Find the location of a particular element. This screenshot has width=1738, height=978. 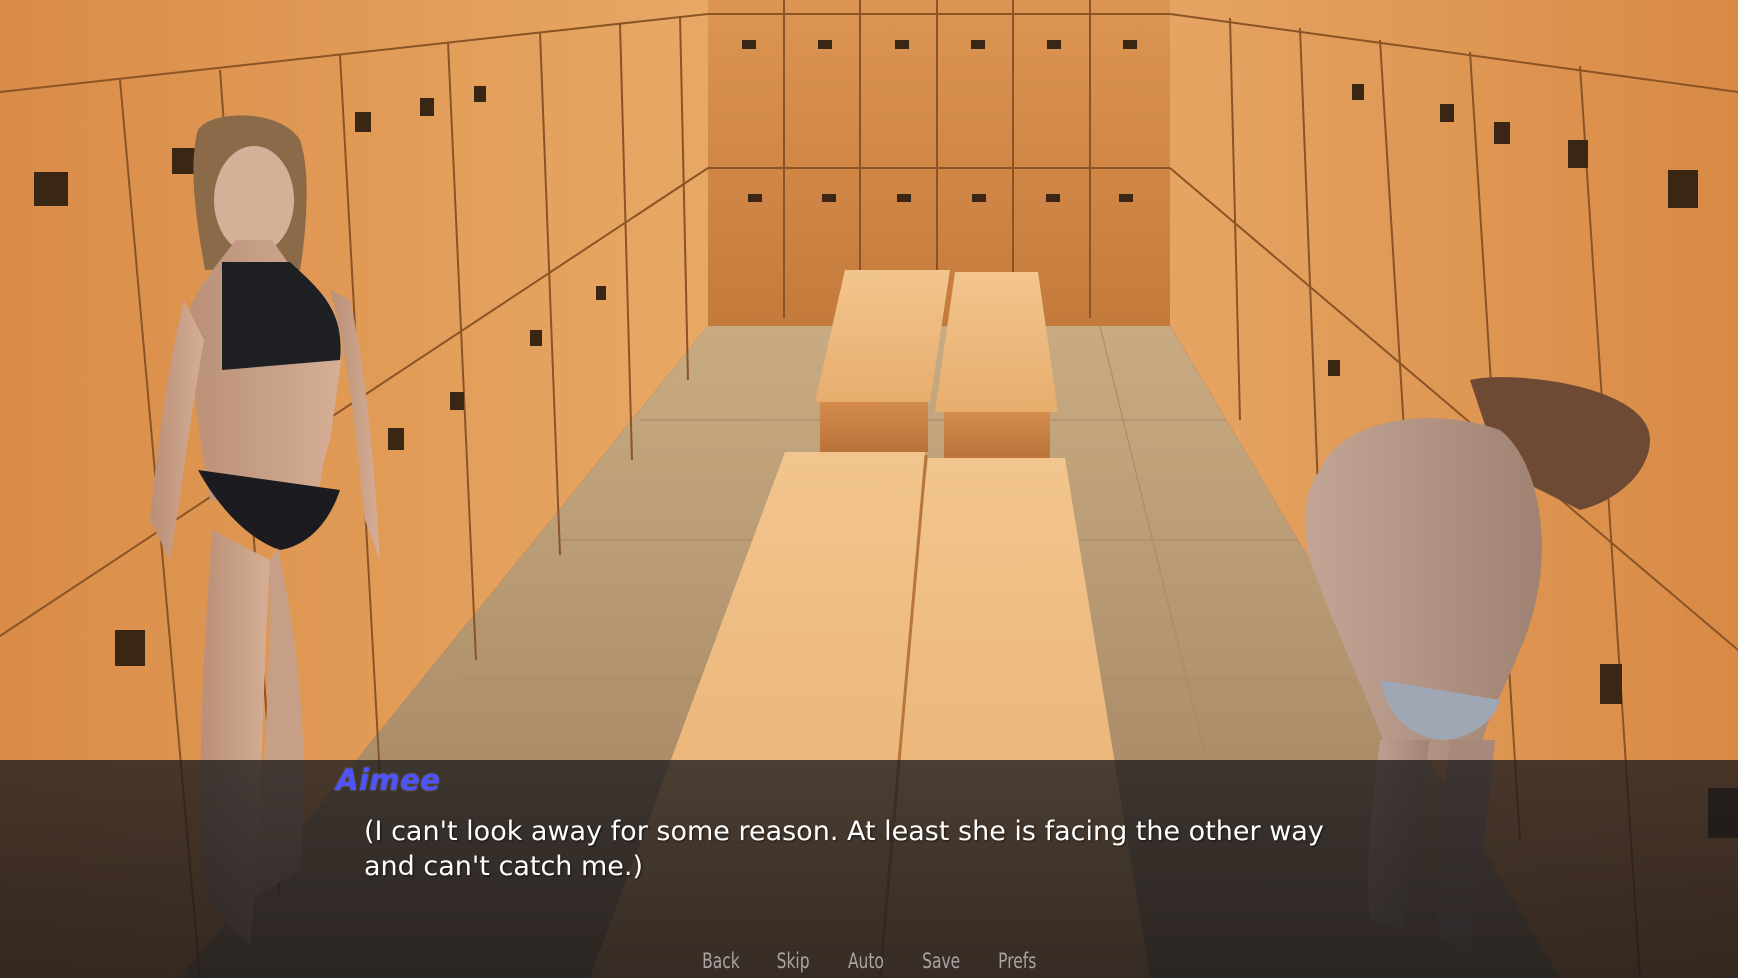

skip-button: Skip is located at coordinates (793, 961).